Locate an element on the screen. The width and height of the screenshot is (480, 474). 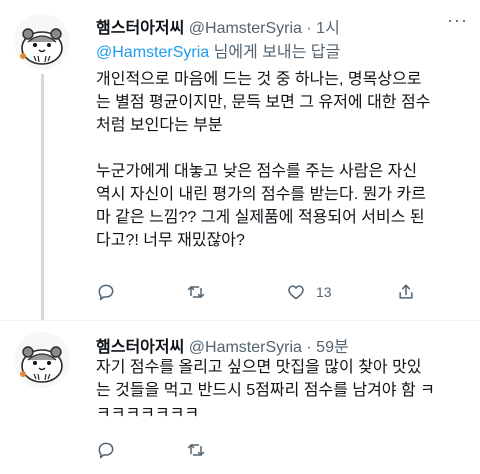
timestamp: 1시 is located at coordinates (328, 28).